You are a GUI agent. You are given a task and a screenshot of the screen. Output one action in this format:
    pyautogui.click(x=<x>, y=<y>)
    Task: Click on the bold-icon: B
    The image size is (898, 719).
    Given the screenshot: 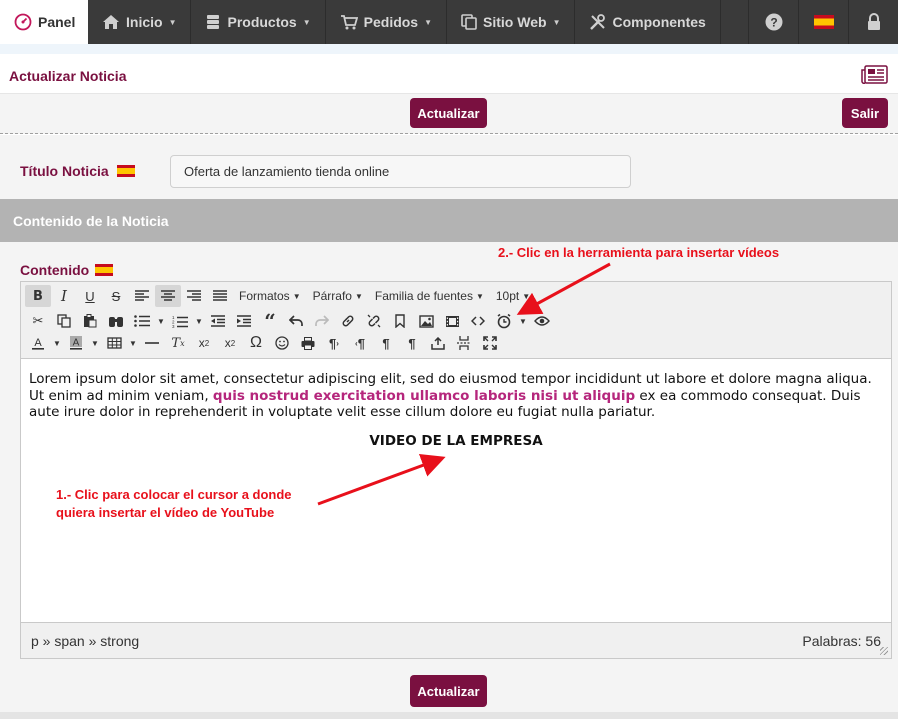 What is the action you would take?
    pyautogui.click(x=38, y=296)
    